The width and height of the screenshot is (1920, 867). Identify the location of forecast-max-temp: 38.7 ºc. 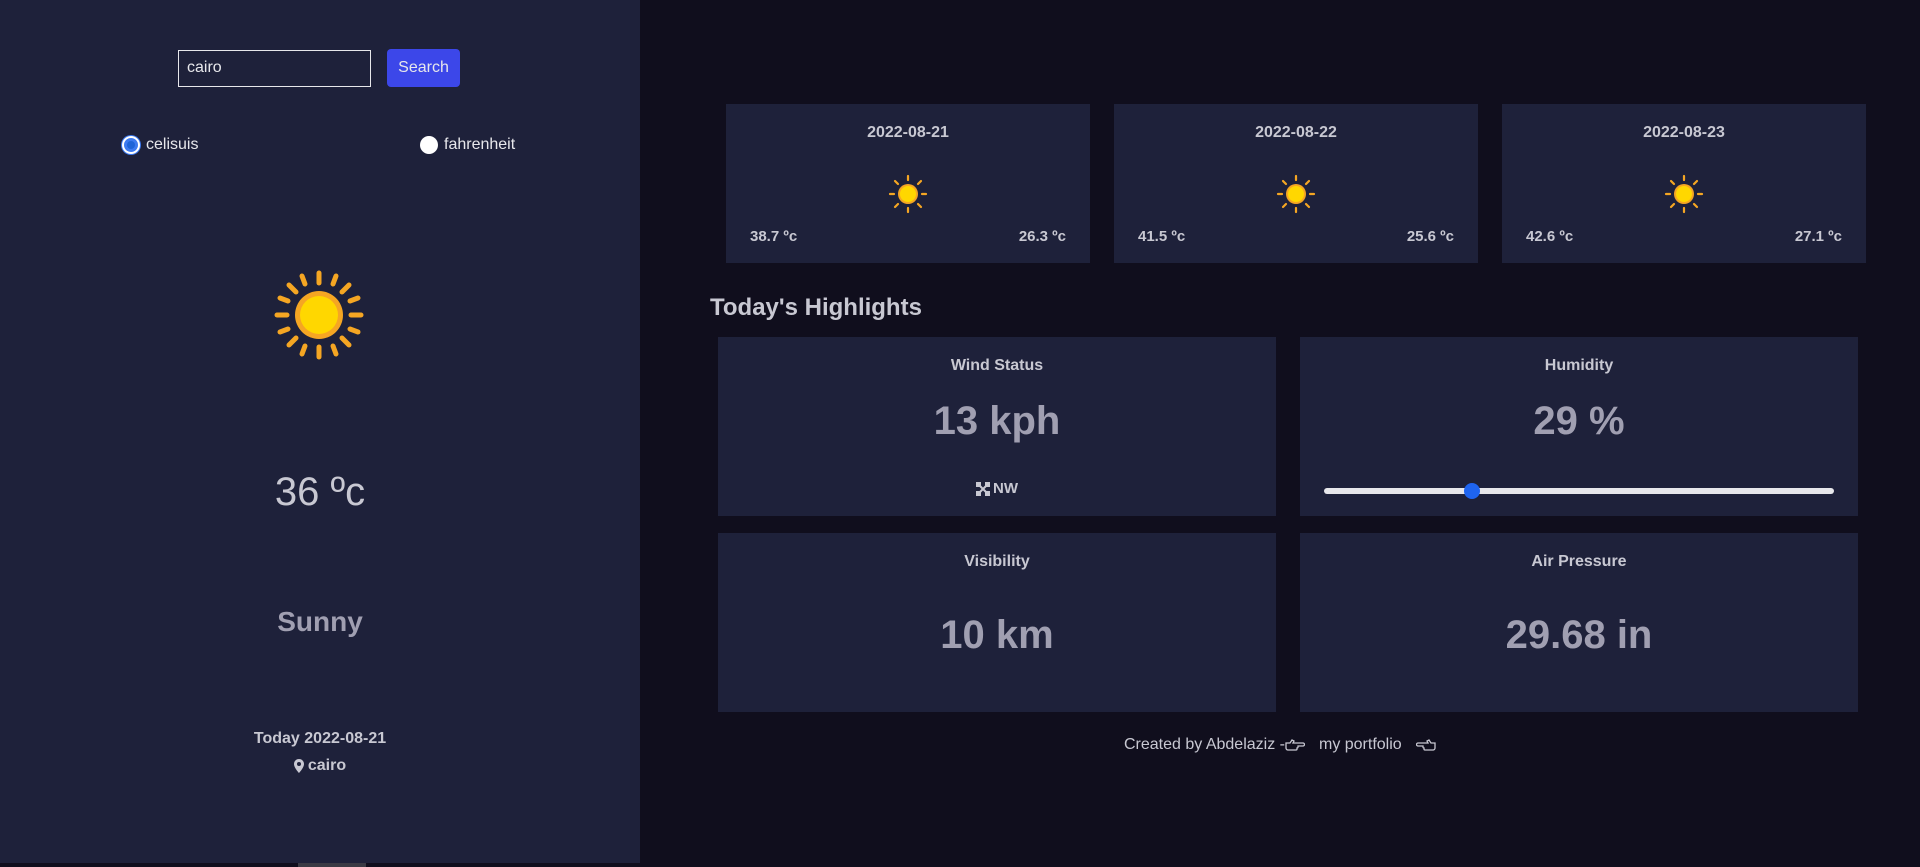
(774, 236).